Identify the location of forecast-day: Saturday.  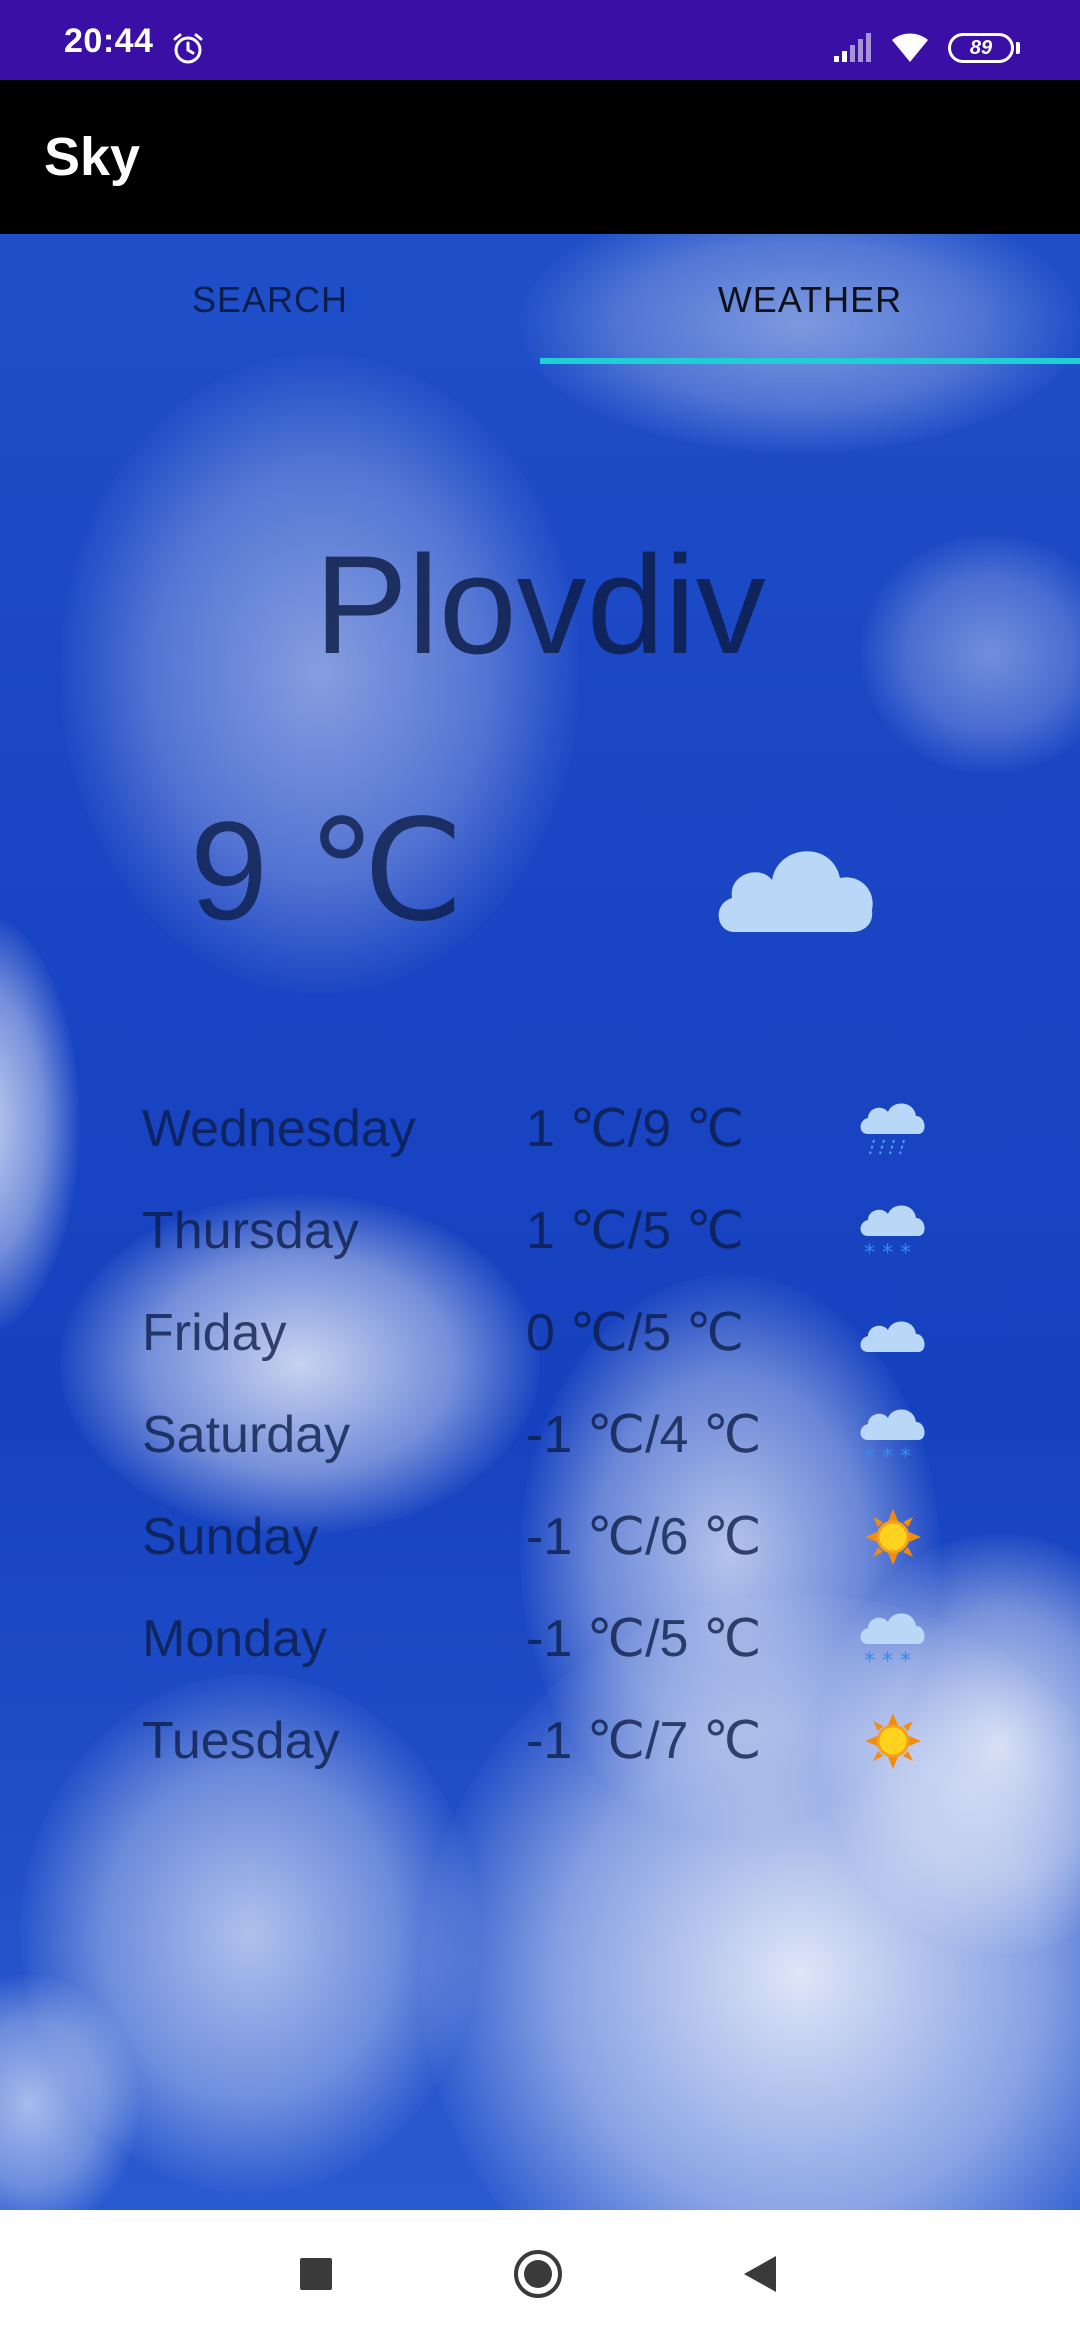
(246, 1435).